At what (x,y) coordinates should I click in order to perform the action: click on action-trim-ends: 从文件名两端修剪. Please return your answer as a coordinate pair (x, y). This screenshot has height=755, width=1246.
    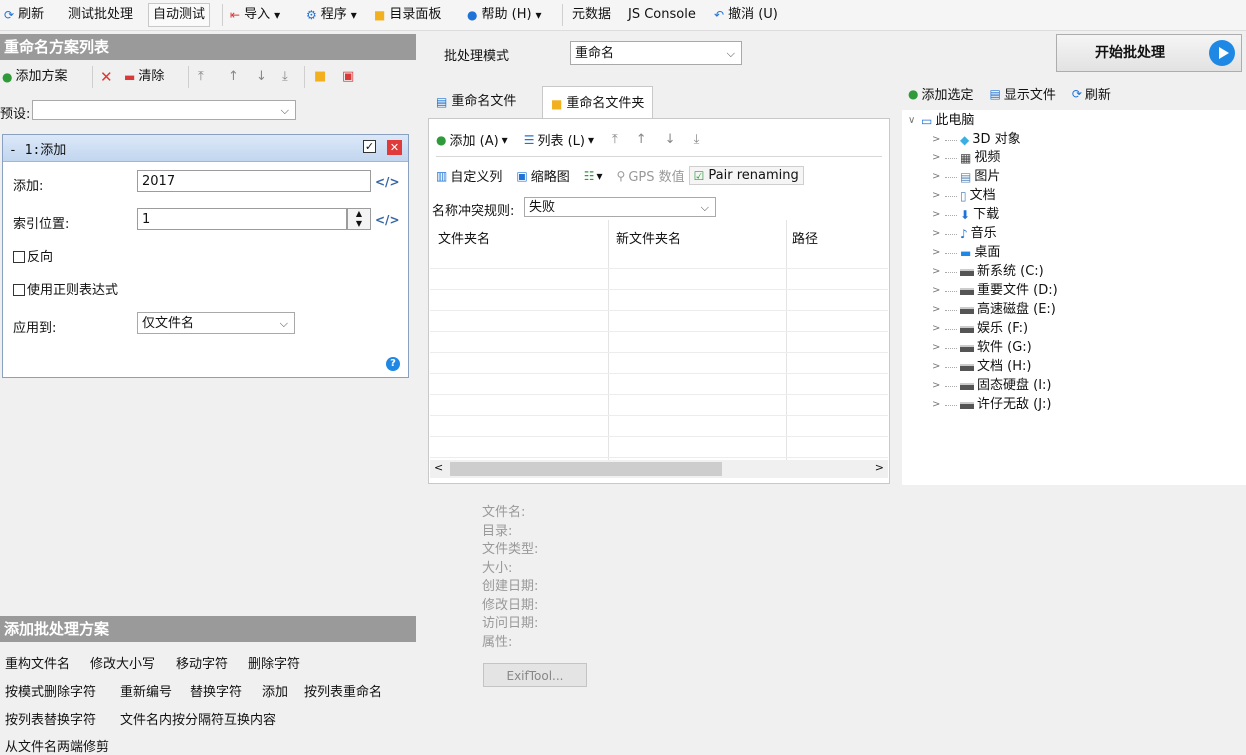
    Looking at the image, I should click on (57, 745).